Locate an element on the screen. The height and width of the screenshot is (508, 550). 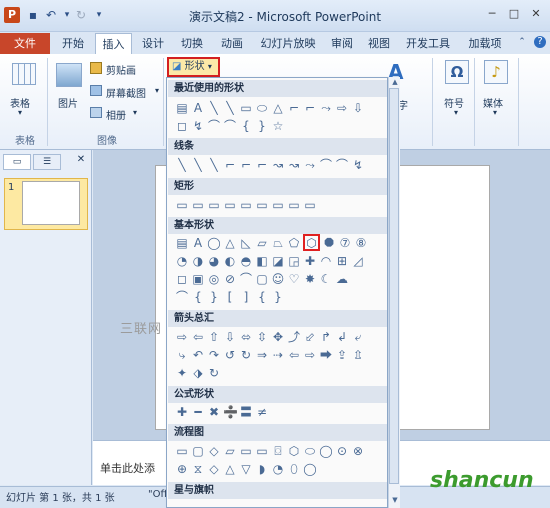
shape-option-icon: ] is located at coordinates (246, 297).